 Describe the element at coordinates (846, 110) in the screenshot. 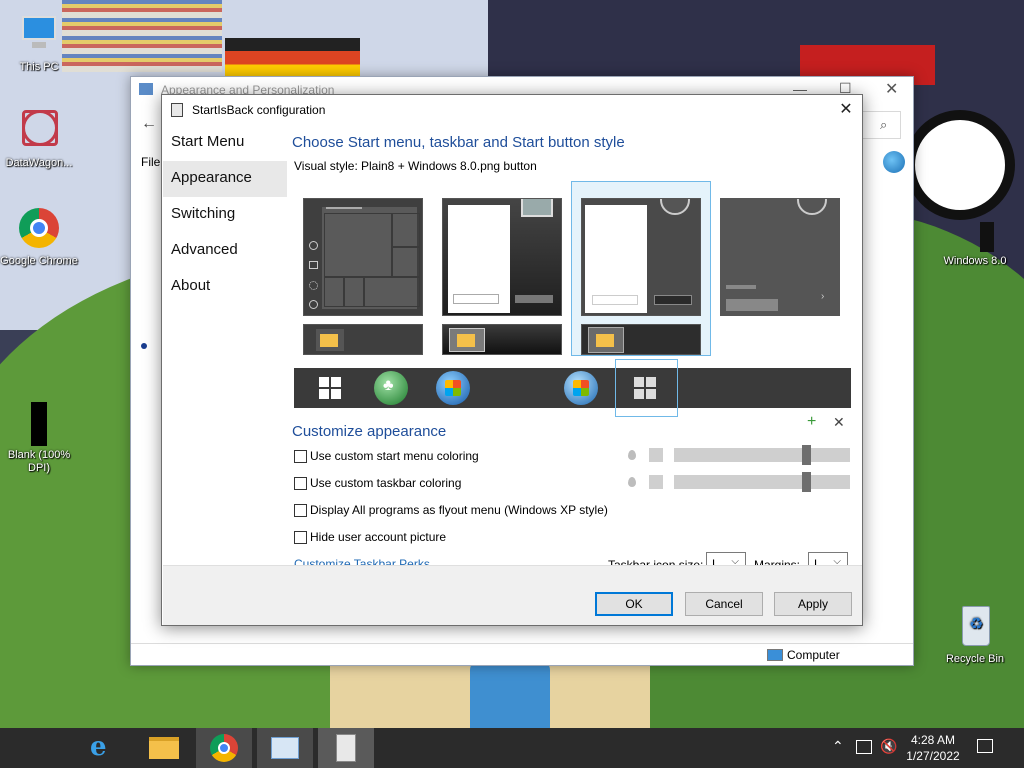

I see `dialog-close-icon: ✕` at that location.